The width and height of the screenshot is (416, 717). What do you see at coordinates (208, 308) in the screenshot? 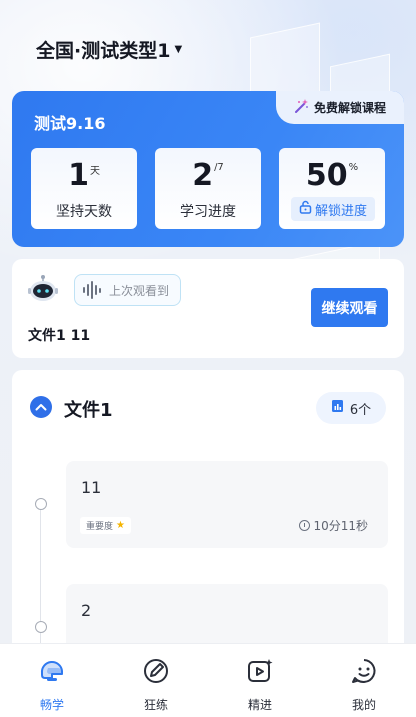
I see `last-watched-card: 上次观看到 文件1 11 继续观看` at bounding box center [208, 308].